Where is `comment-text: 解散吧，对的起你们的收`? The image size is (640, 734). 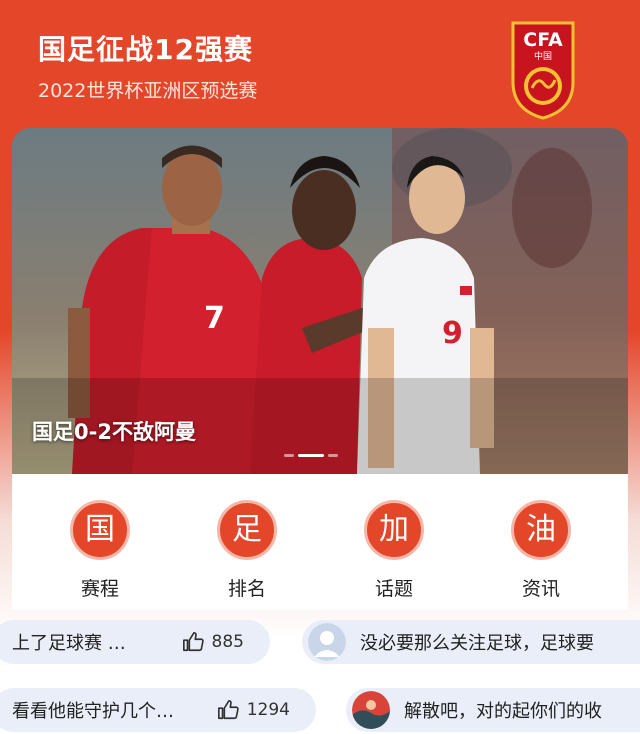
comment-text: 解散吧，对的起你们的收 is located at coordinates (503, 711).